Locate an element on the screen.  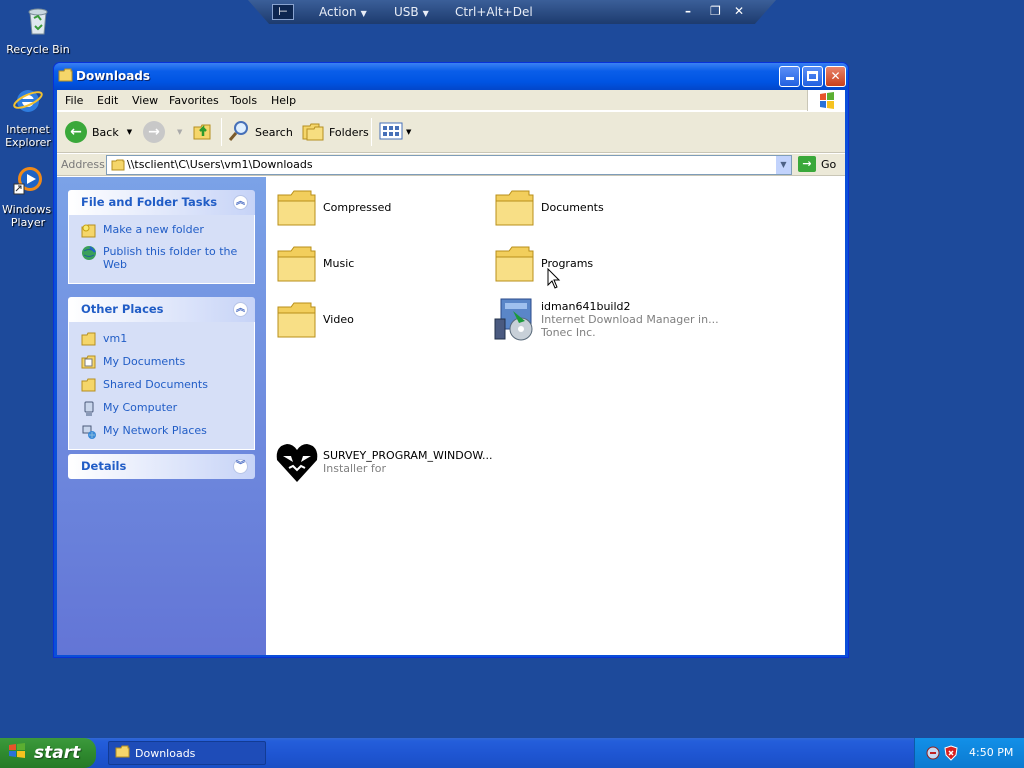
place-my-computer: My Computer is located at coordinates (167, 409).